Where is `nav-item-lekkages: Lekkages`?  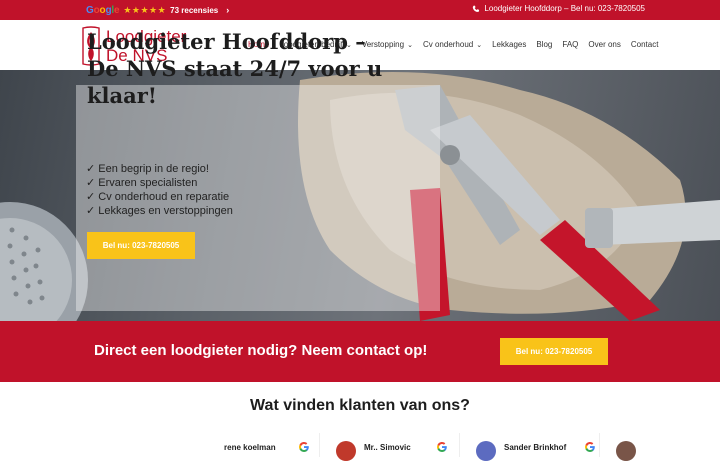 nav-item-lekkages: Lekkages is located at coordinates (509, 44).